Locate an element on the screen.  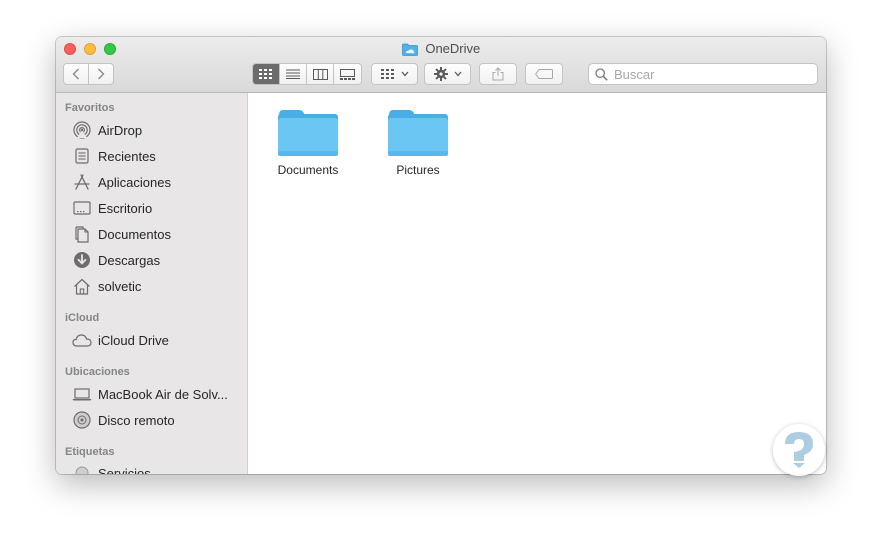
sidebar-item-recents: Recientes is located at coordinates (157, 156).